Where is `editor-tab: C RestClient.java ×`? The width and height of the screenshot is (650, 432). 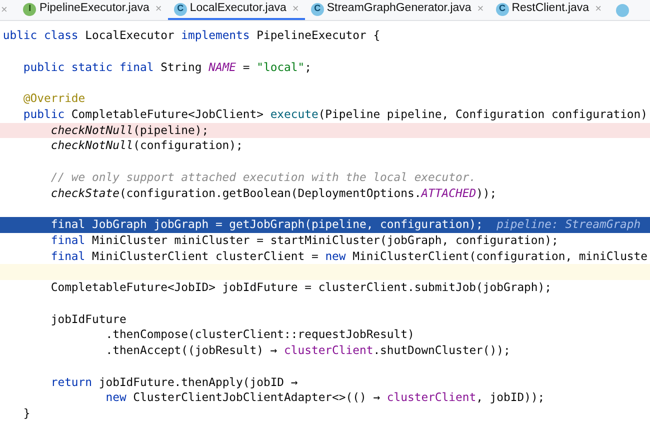 editor-tab: C RestClient.java × is located at coordinates (549, 10).